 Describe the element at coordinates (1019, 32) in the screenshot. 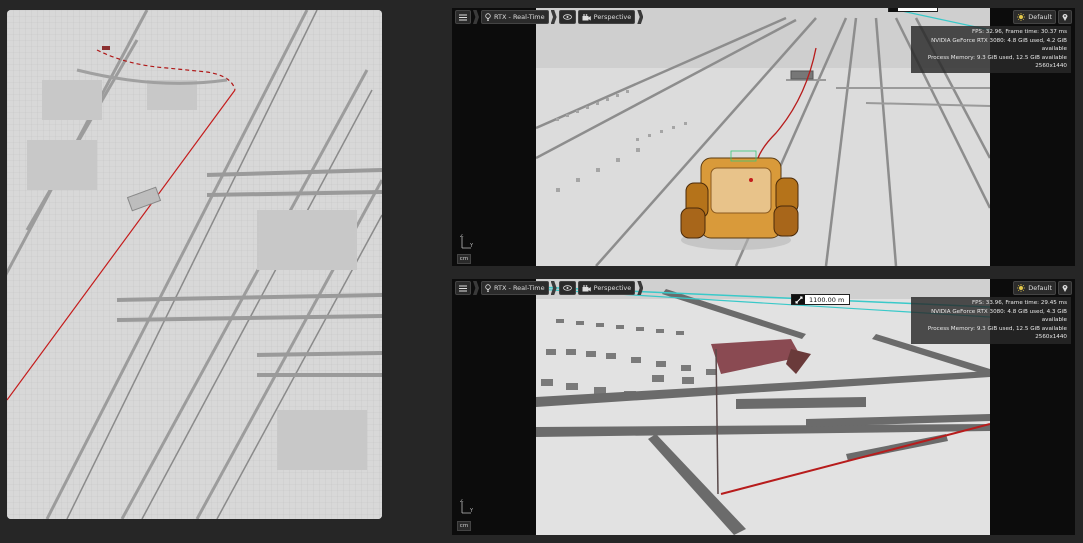

I see `fps-readout: FPS: 32.96, Frame time: 30.37 ms` at that location.